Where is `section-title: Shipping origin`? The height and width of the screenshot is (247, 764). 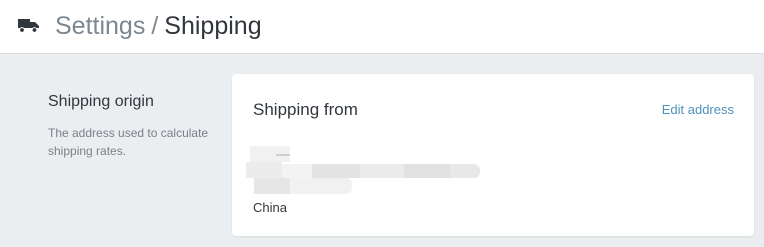 section-title: Shipping origin is located at coordinates (101, 101).